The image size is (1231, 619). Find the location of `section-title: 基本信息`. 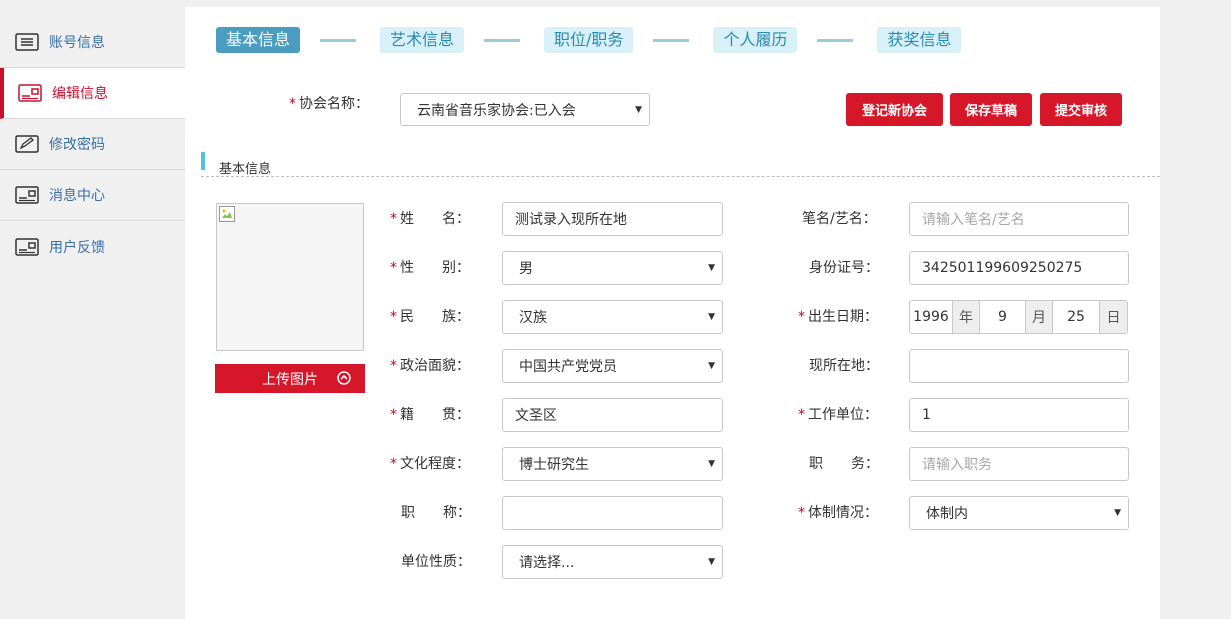

section-title: 基本信息 is located at coordinates (245, 169).